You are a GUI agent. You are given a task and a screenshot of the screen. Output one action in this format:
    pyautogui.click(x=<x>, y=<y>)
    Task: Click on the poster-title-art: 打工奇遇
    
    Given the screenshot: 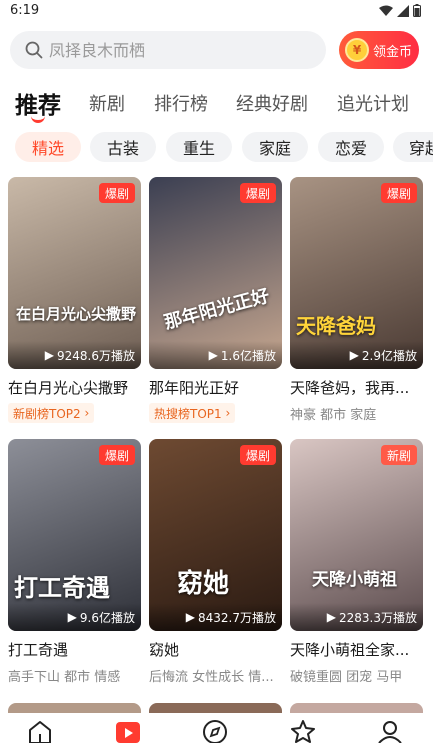 What is the action you would take?
    pyautogui.click(x=62, y=588)
    